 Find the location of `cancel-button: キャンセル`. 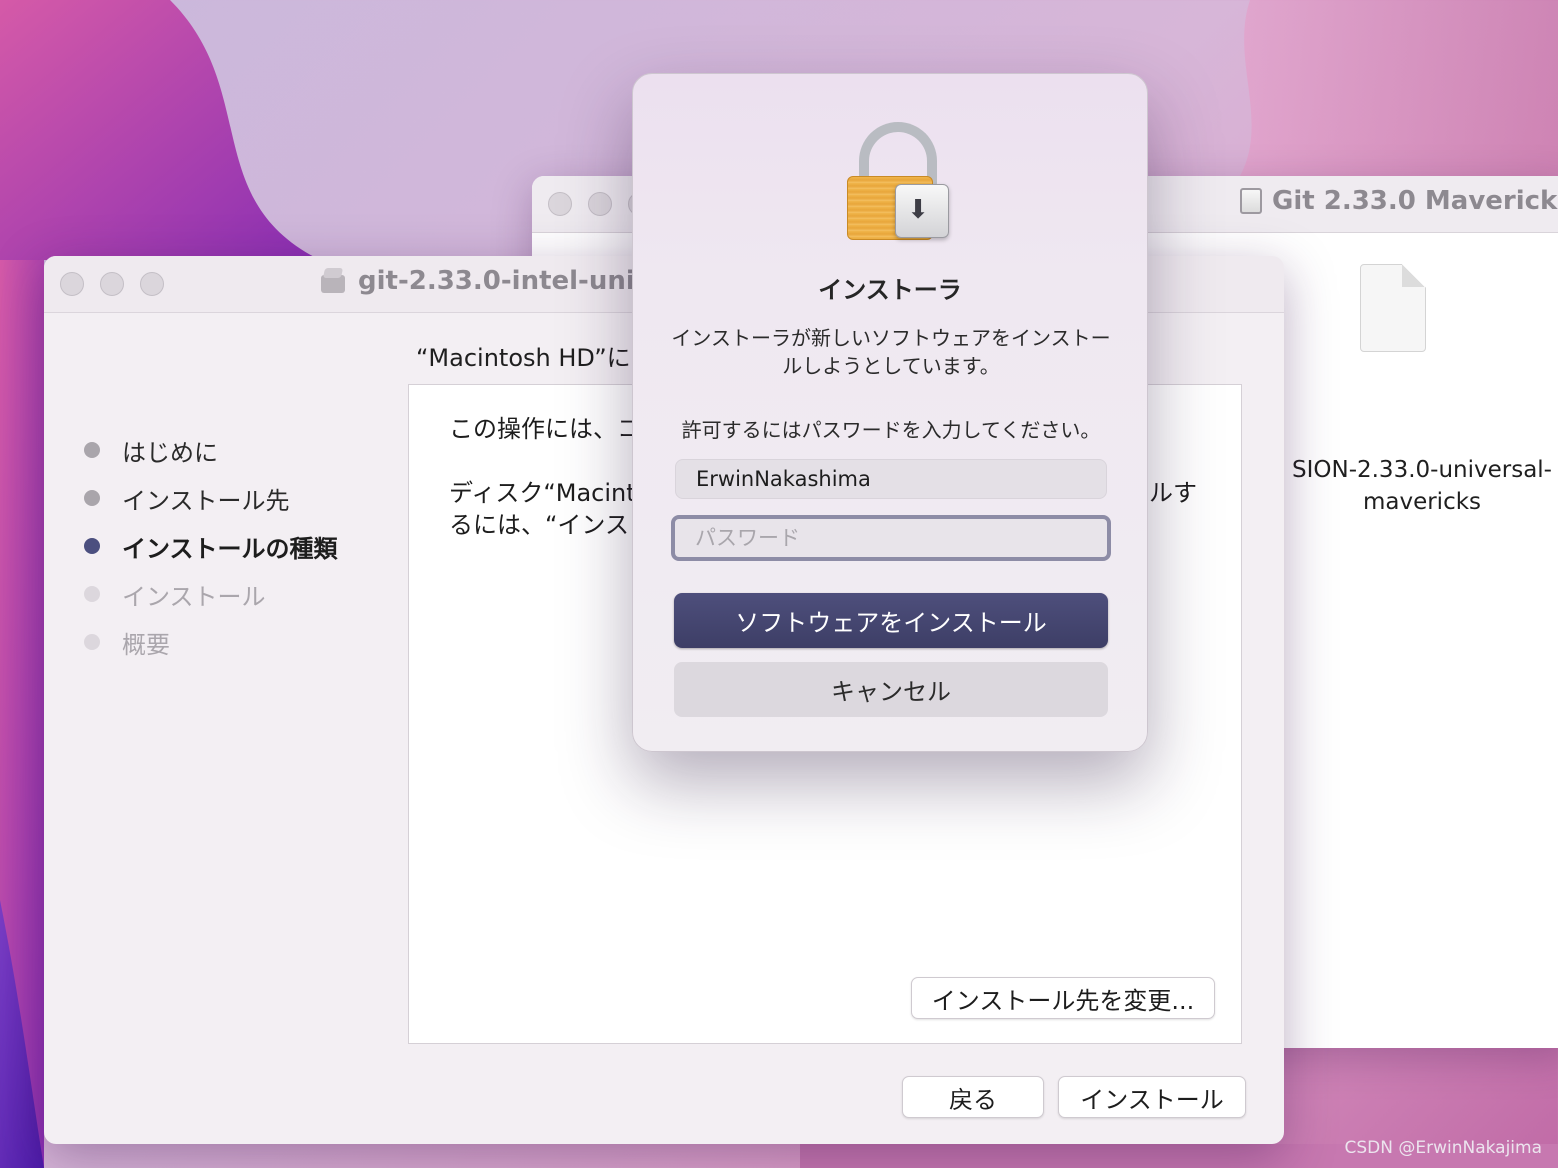

cancel-button: キャンセル is located at coordinates (891, 689).